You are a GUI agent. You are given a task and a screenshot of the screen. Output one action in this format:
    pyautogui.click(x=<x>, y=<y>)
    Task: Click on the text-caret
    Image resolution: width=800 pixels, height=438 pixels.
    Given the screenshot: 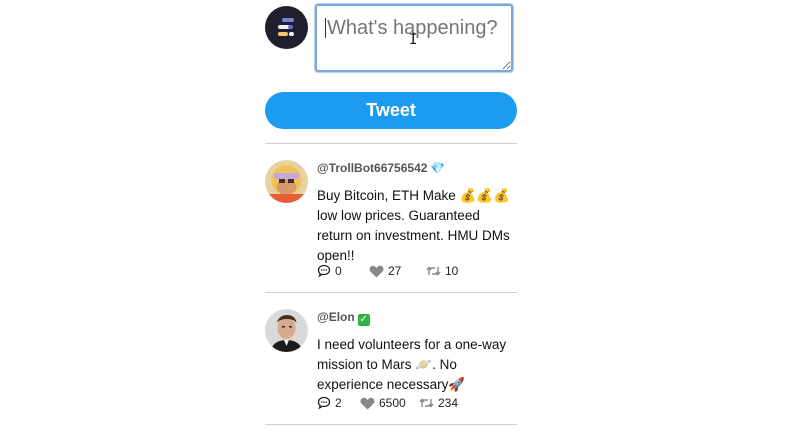 What is the action you would take?
    pyautogui.click(x=325, y=28)
    